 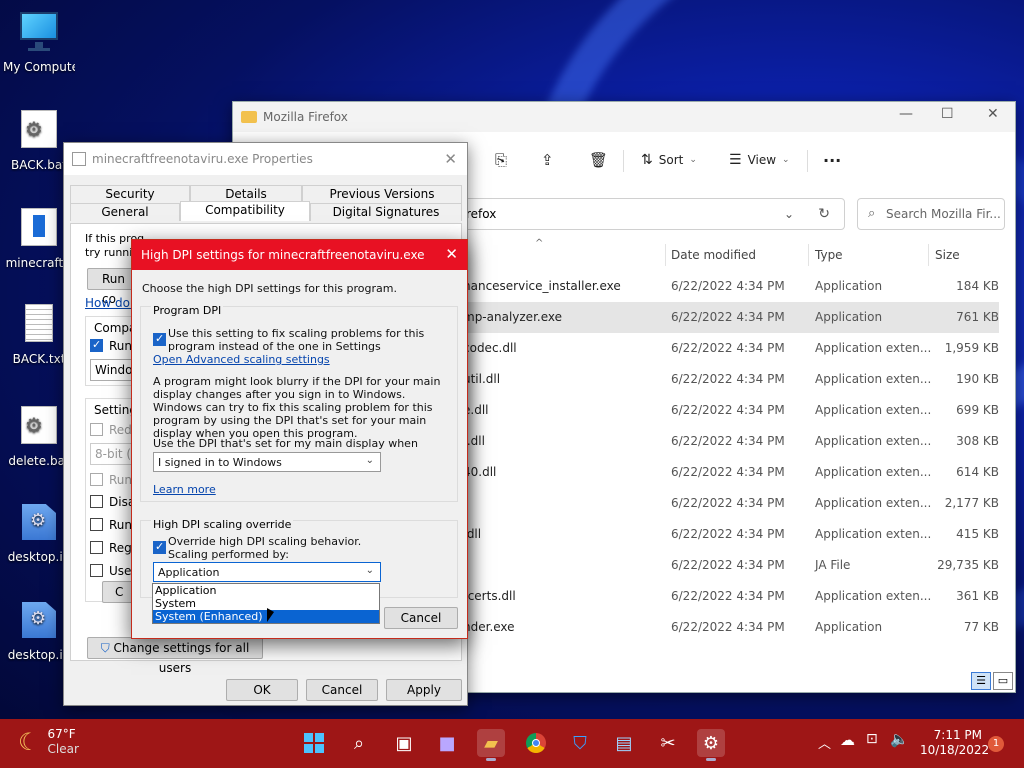 I want to click on file-size: 415 KB, so click(x=977, y=534).